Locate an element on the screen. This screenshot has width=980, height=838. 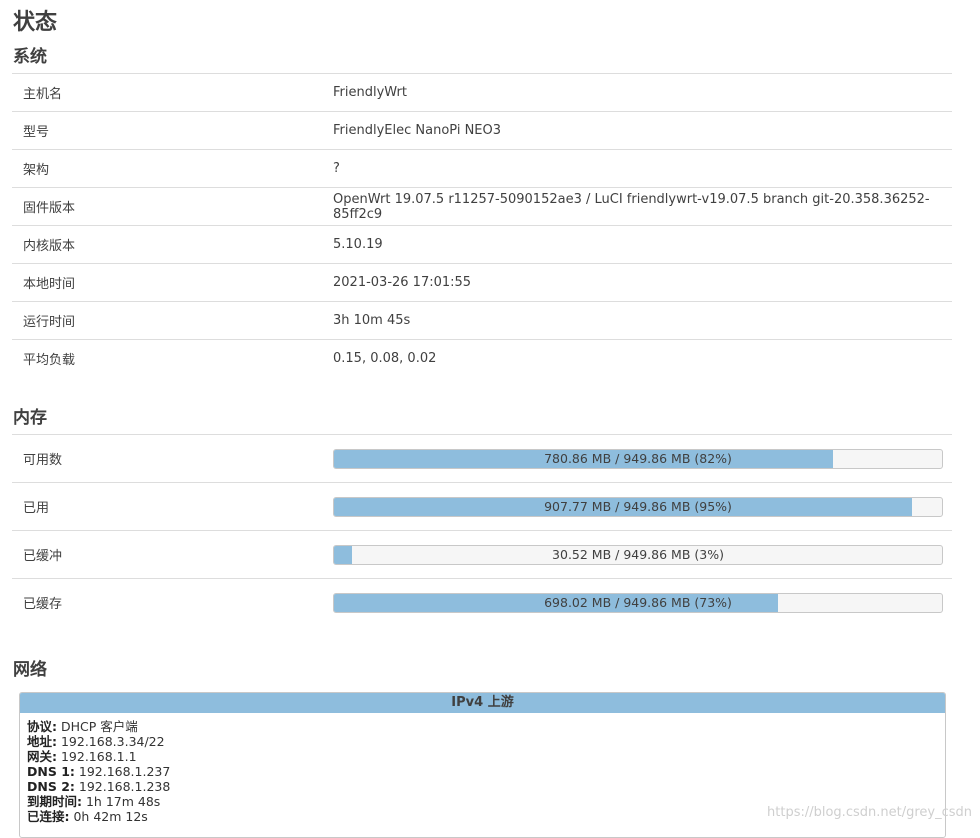
info-line-gateway: 网关: 192.168.1.1 is located at coordinates (82, 756).